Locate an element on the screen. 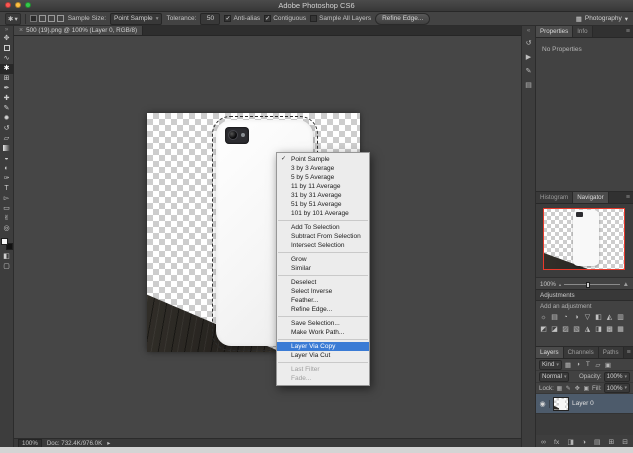  link-layers-icon: ∞ is located at coordinates (543, 442).